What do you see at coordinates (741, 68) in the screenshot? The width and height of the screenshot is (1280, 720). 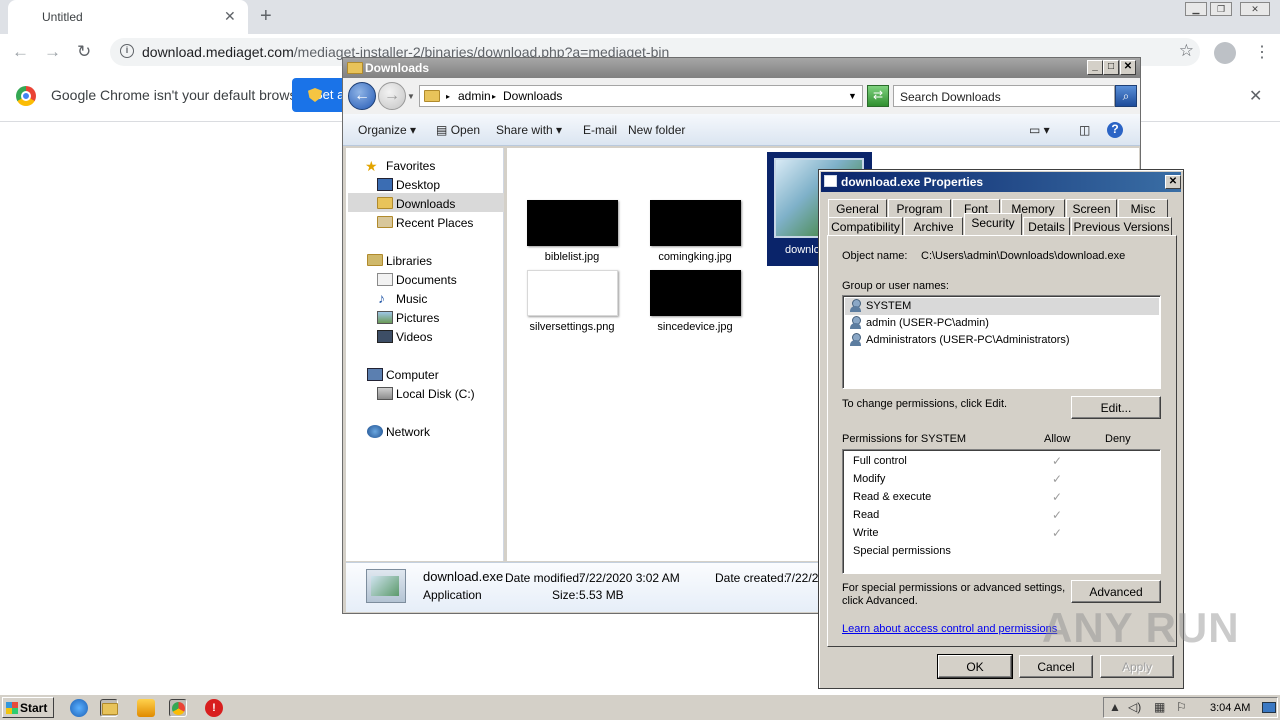 I see `explorer-titlebar: Downloads _ □ ✕` at bounding box center [741, 68].